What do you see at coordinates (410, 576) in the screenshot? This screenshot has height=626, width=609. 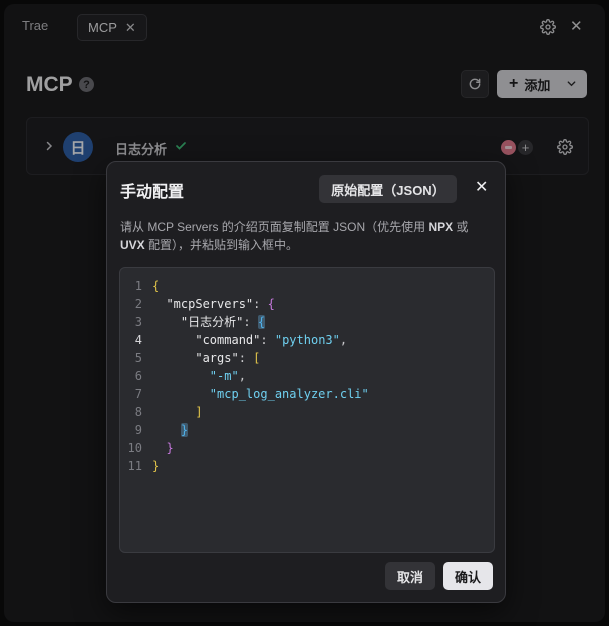 I see `cancel-button: 取消` at bounding box center [410, 576].